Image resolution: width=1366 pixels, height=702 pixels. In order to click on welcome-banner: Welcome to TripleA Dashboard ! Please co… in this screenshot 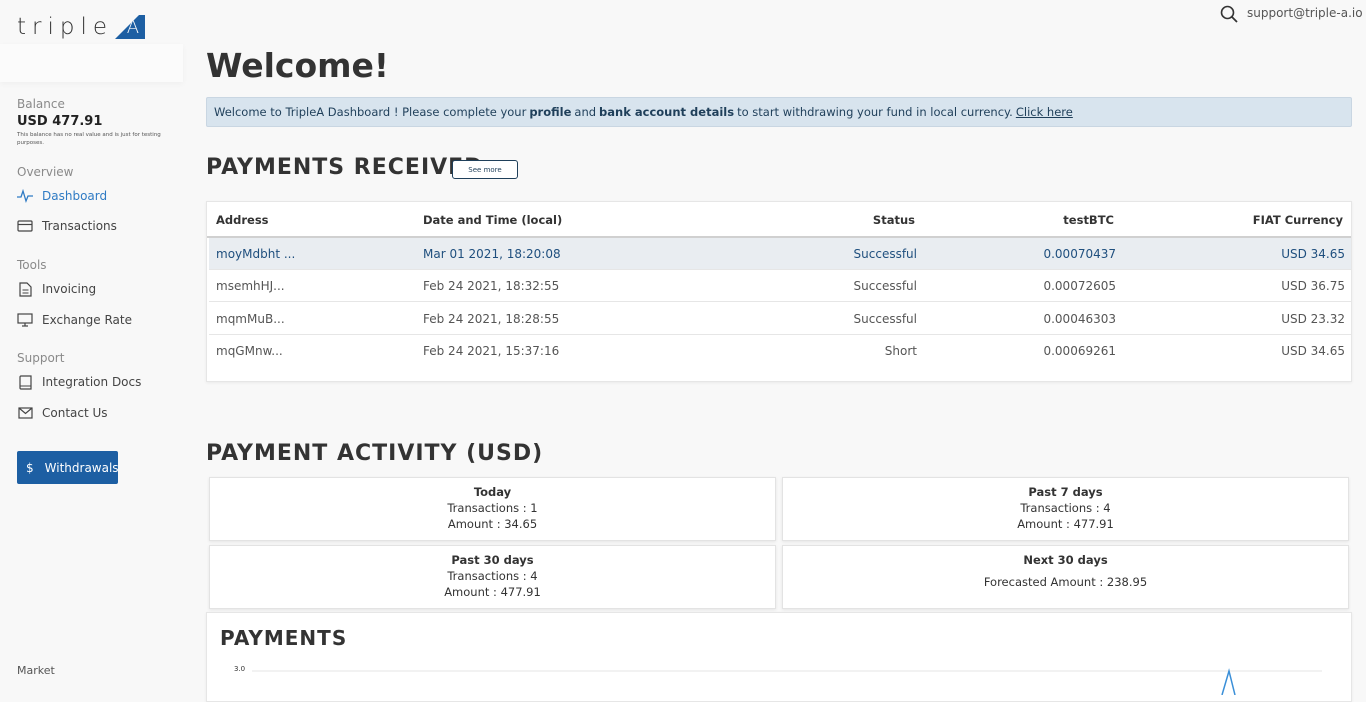, I will do `click(779, 112)`.